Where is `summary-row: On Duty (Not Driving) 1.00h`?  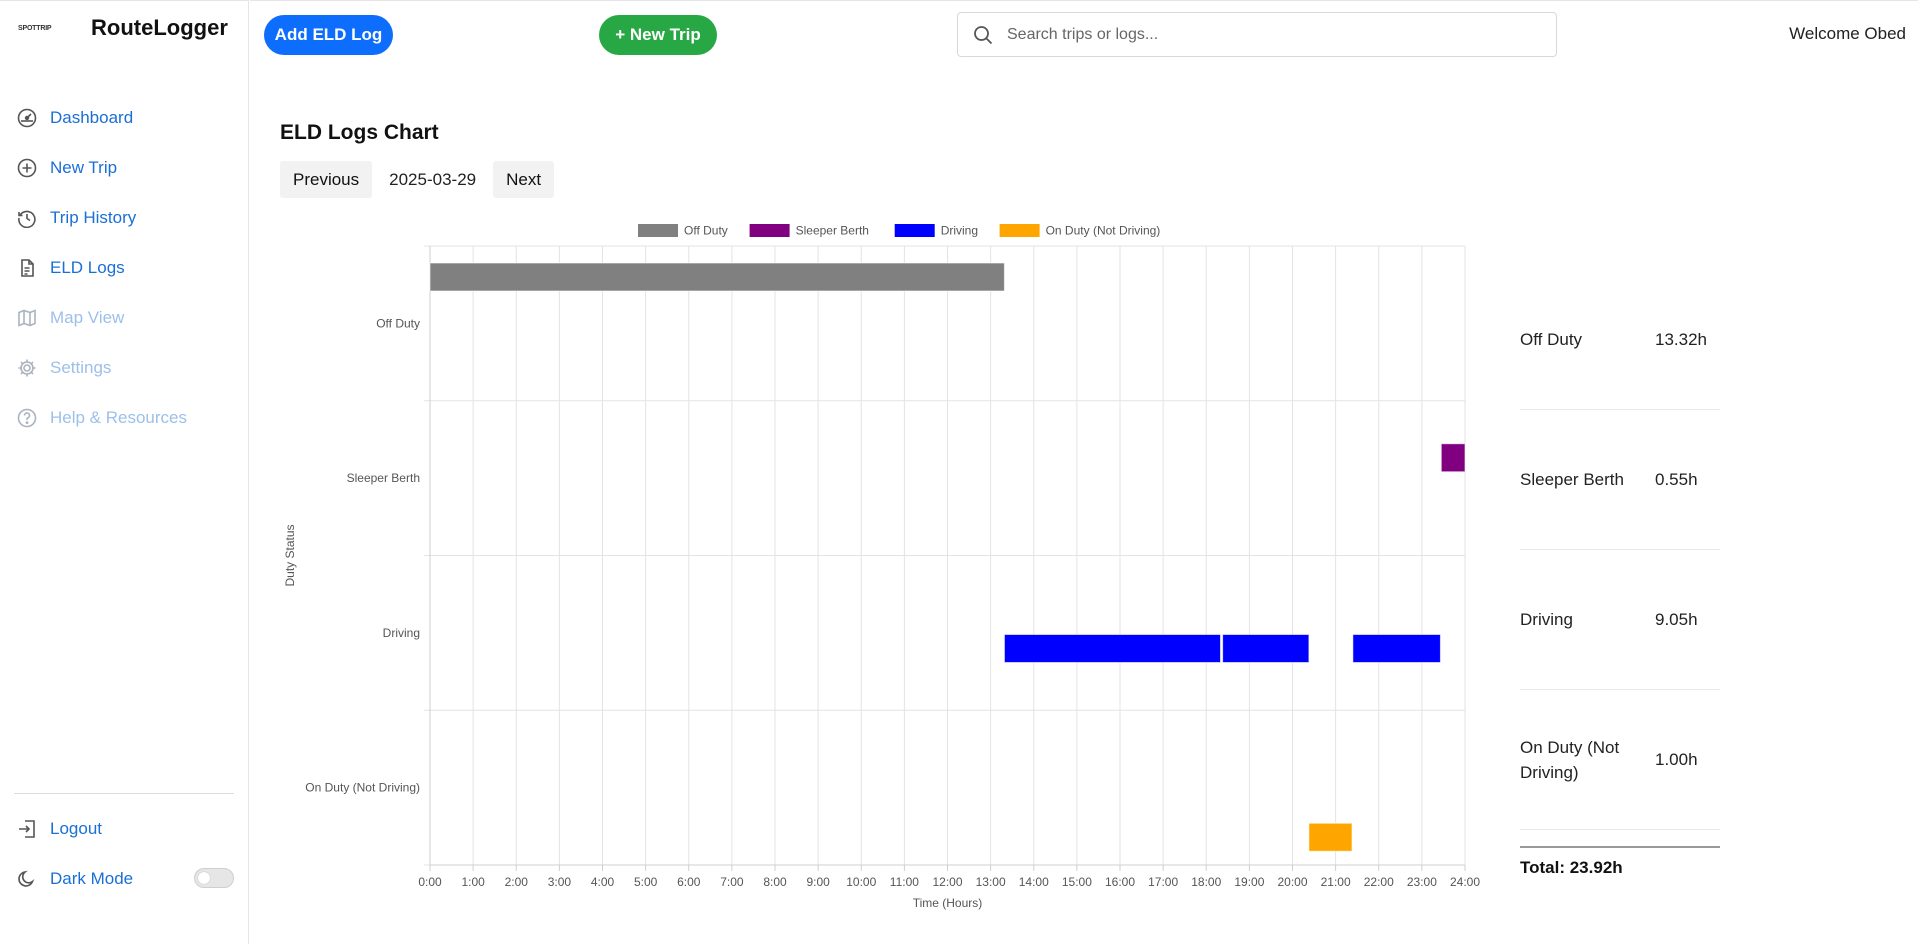 summary-row: On Duty (Not Driving) 1.00h is located at coordinates (1620, 760).